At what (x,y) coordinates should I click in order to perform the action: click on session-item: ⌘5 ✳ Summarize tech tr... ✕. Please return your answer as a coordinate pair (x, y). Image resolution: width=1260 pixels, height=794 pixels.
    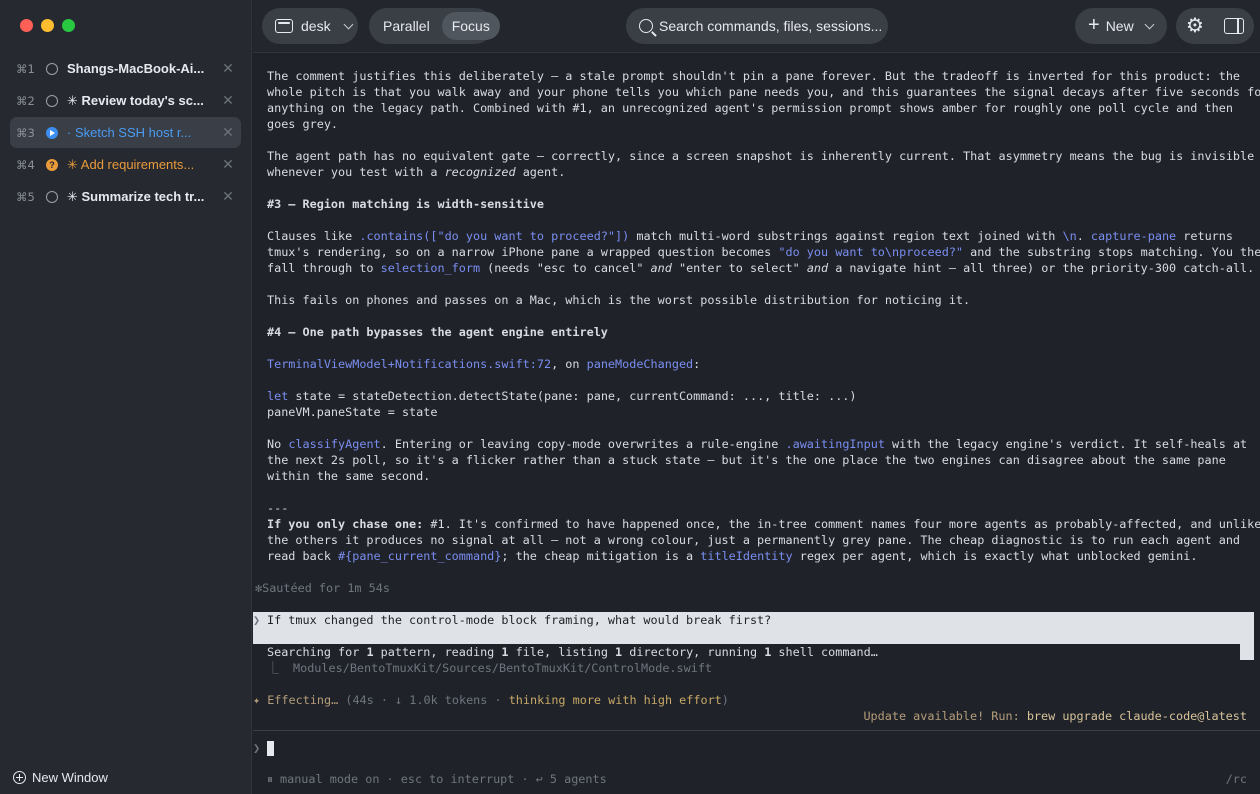
    Looking at the image, I should click on (125, 196).